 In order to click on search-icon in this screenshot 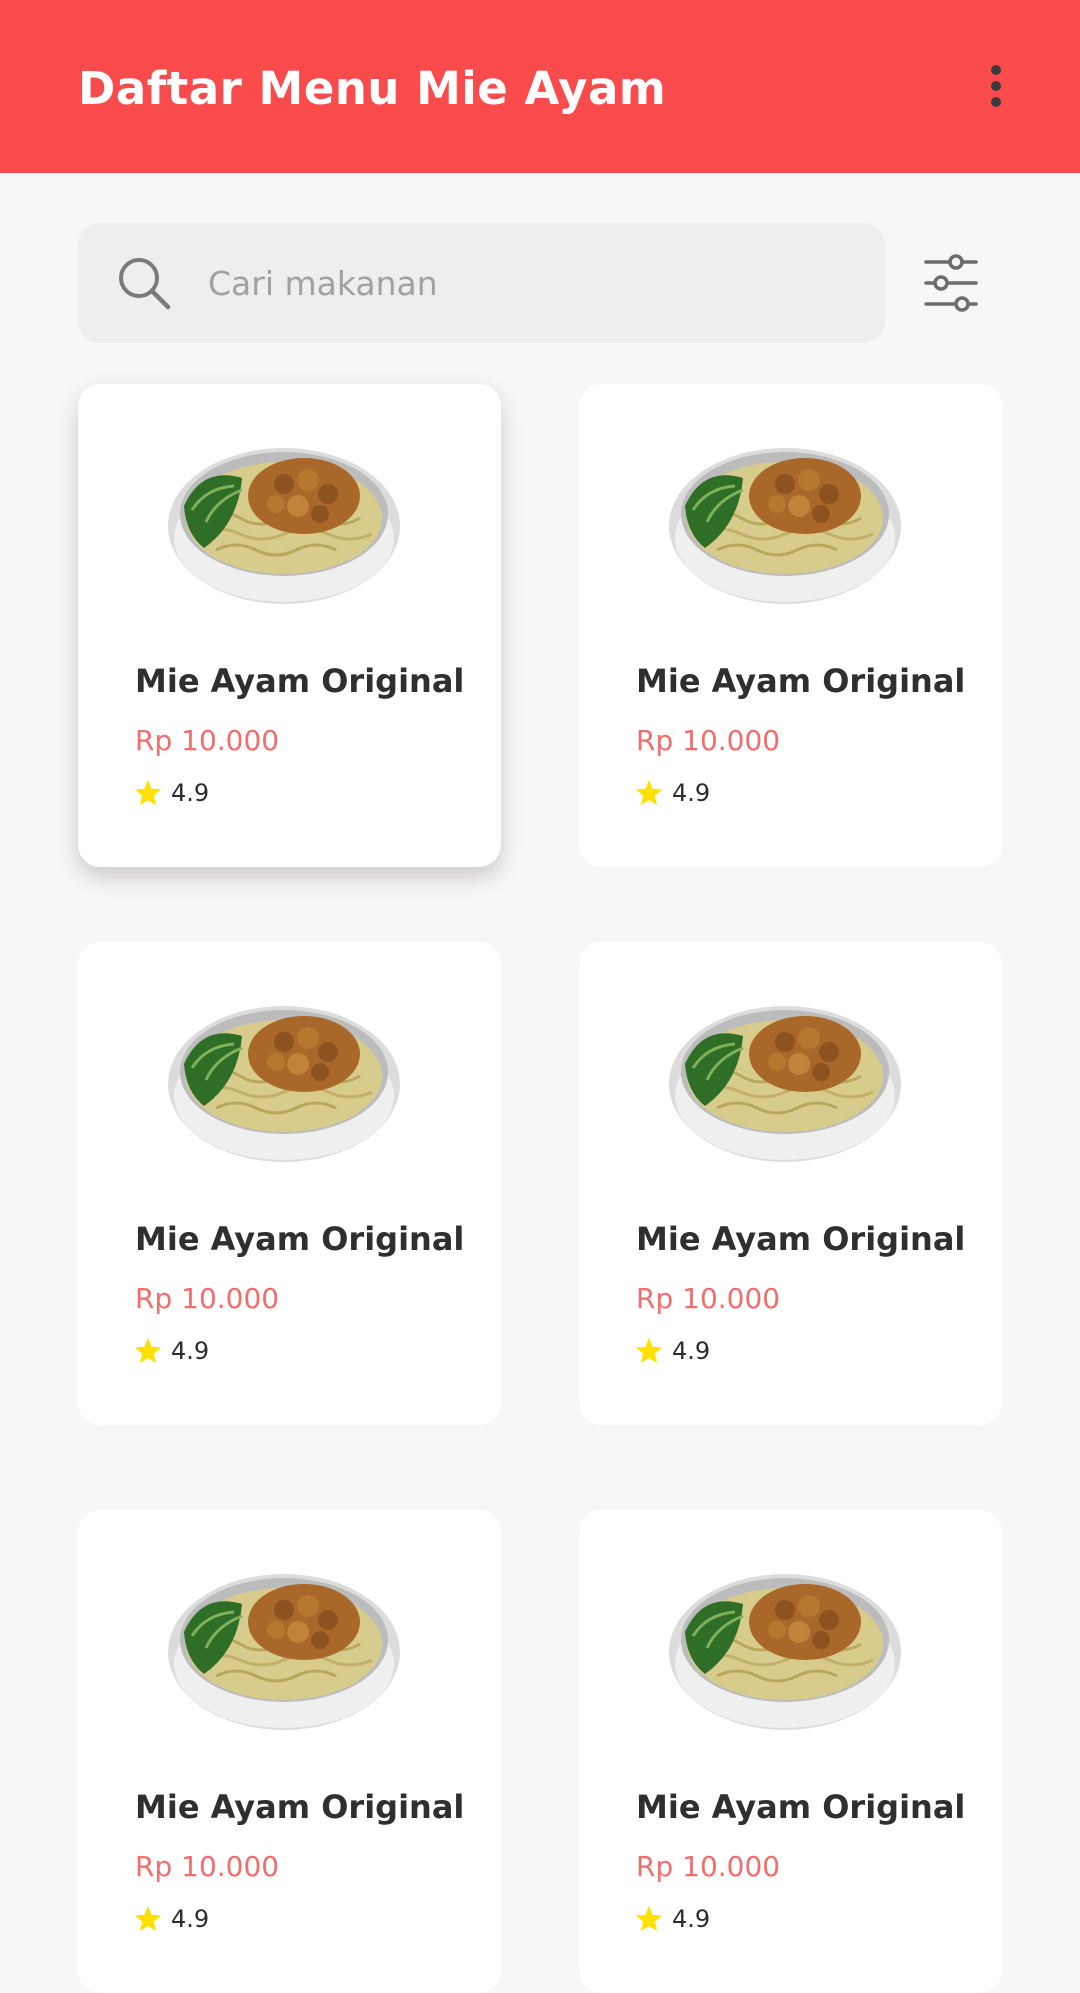, I will do `click(145, 284)`.